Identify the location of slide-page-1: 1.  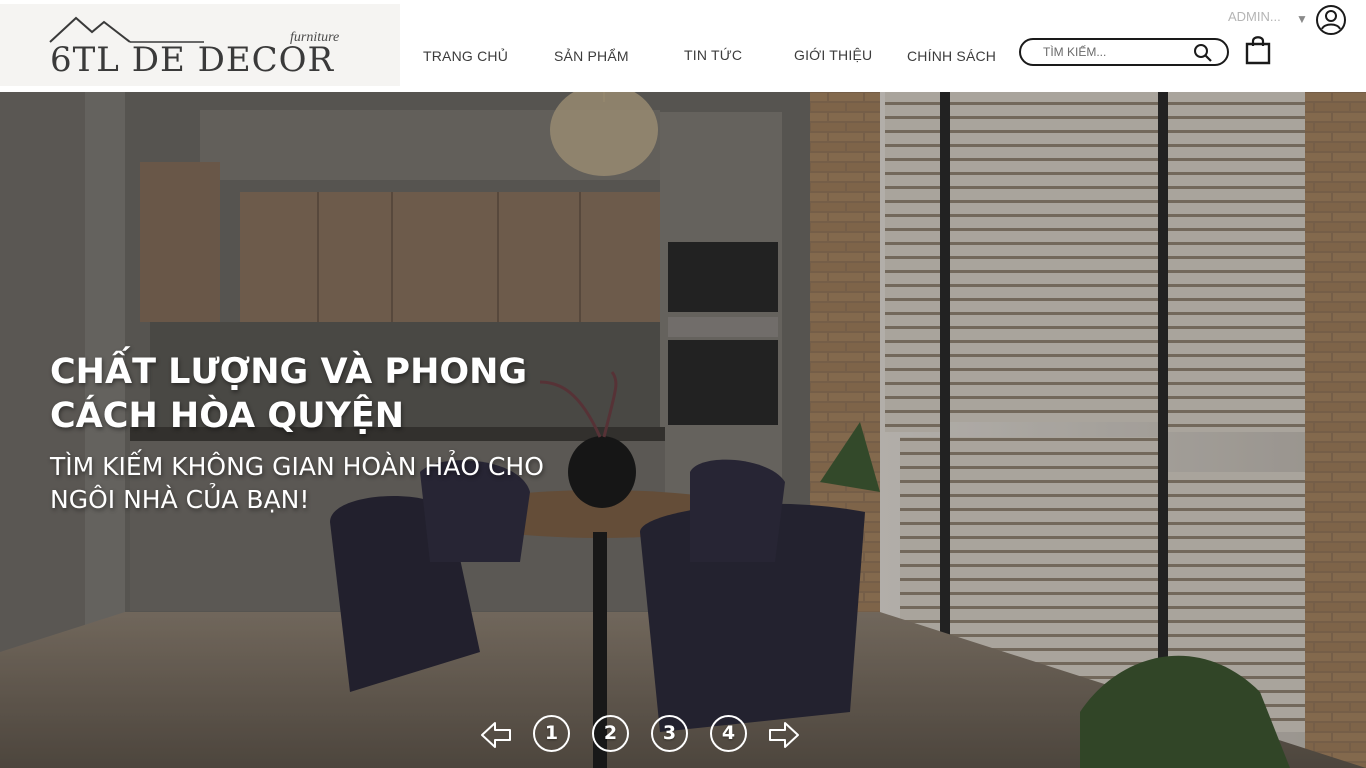
(551, 733).